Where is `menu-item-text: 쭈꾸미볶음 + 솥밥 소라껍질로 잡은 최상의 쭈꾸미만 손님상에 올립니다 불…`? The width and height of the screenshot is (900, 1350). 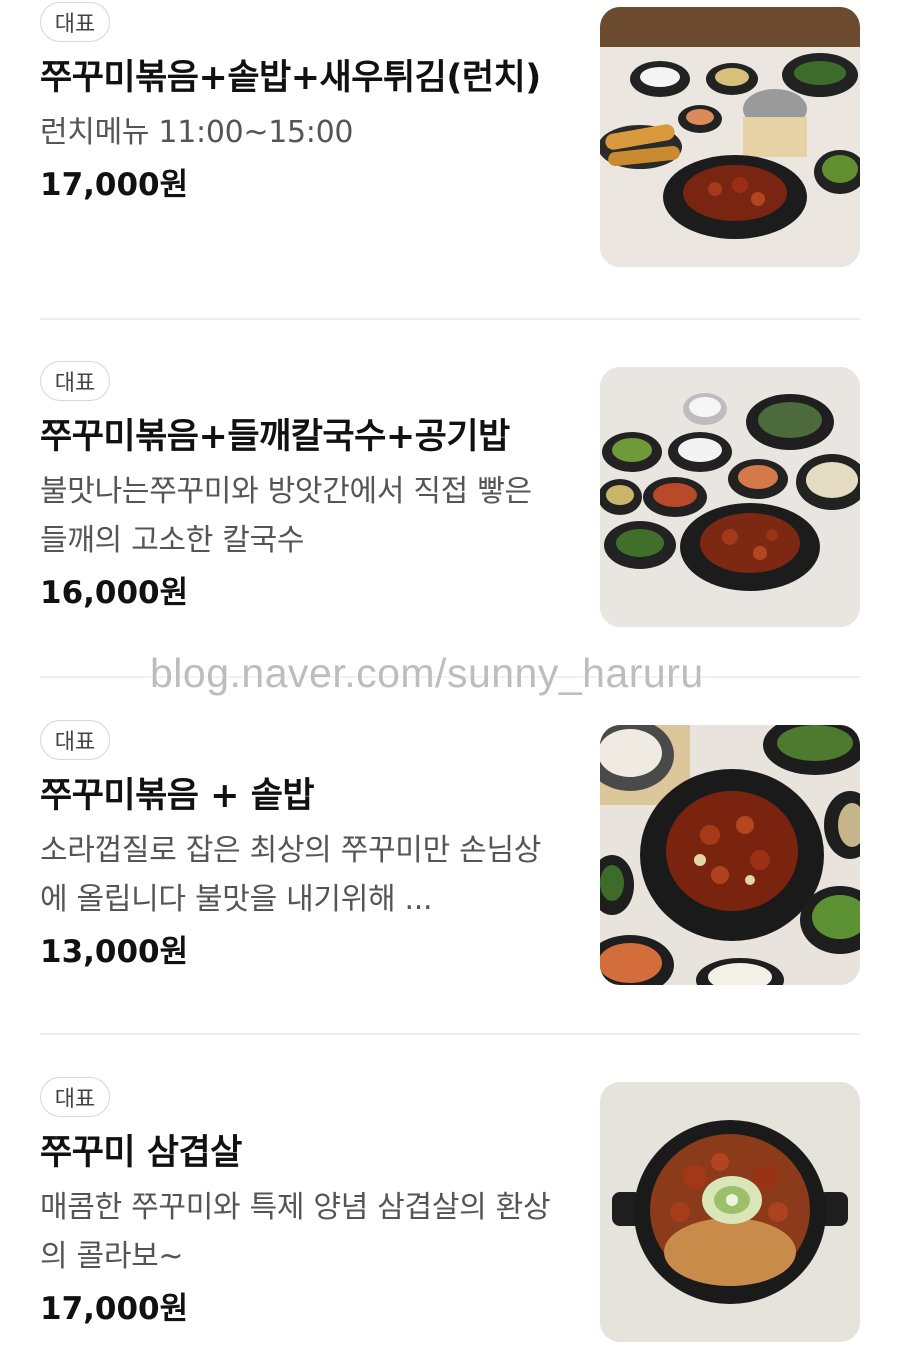
menu-item-text: 쭈꾸미볶음 + 솥밥 소라껍질로 잡은 최상의 쭈꾸미만 손님상에 올립니다 불… is located at coordinates (300, 872).